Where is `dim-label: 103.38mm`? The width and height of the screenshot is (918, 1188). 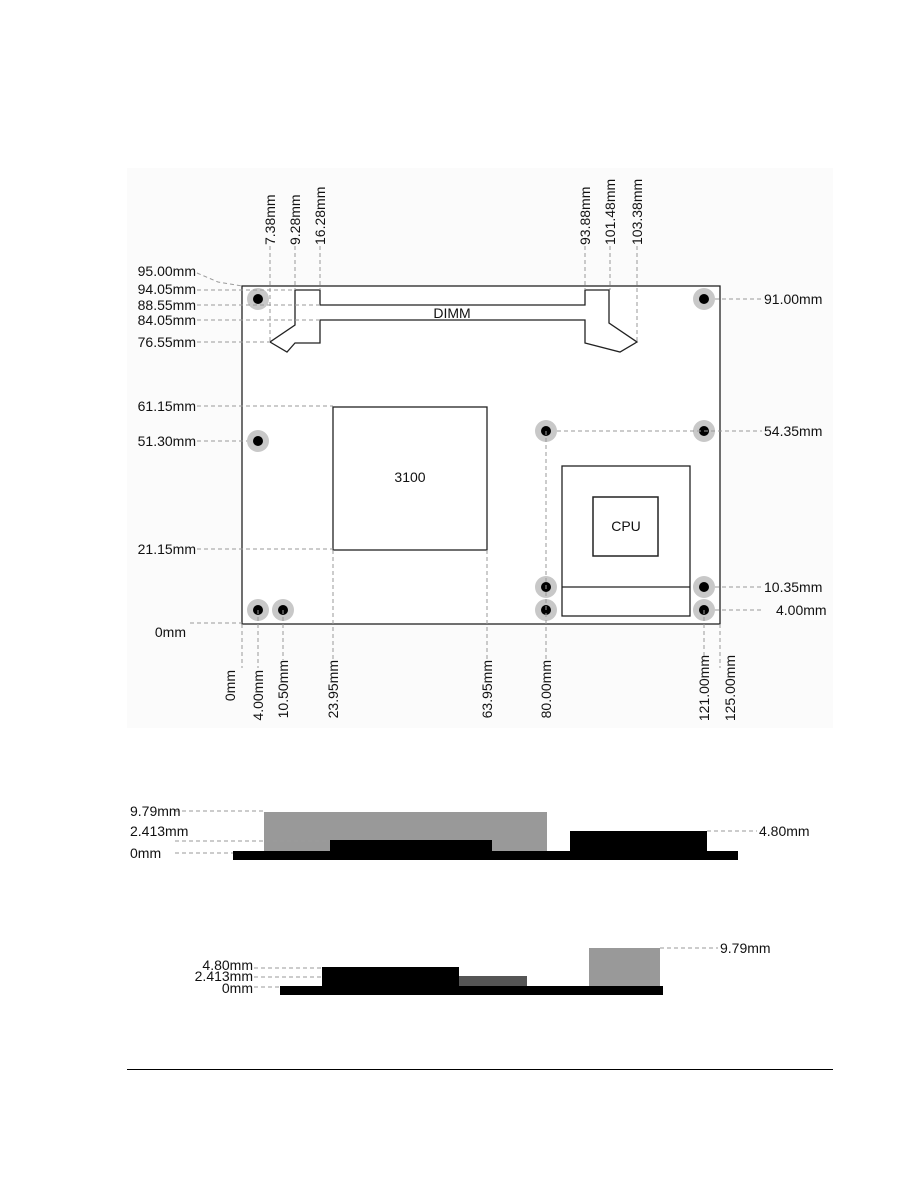 dim-label: 103.38mm is located at coordinates (637, 212).